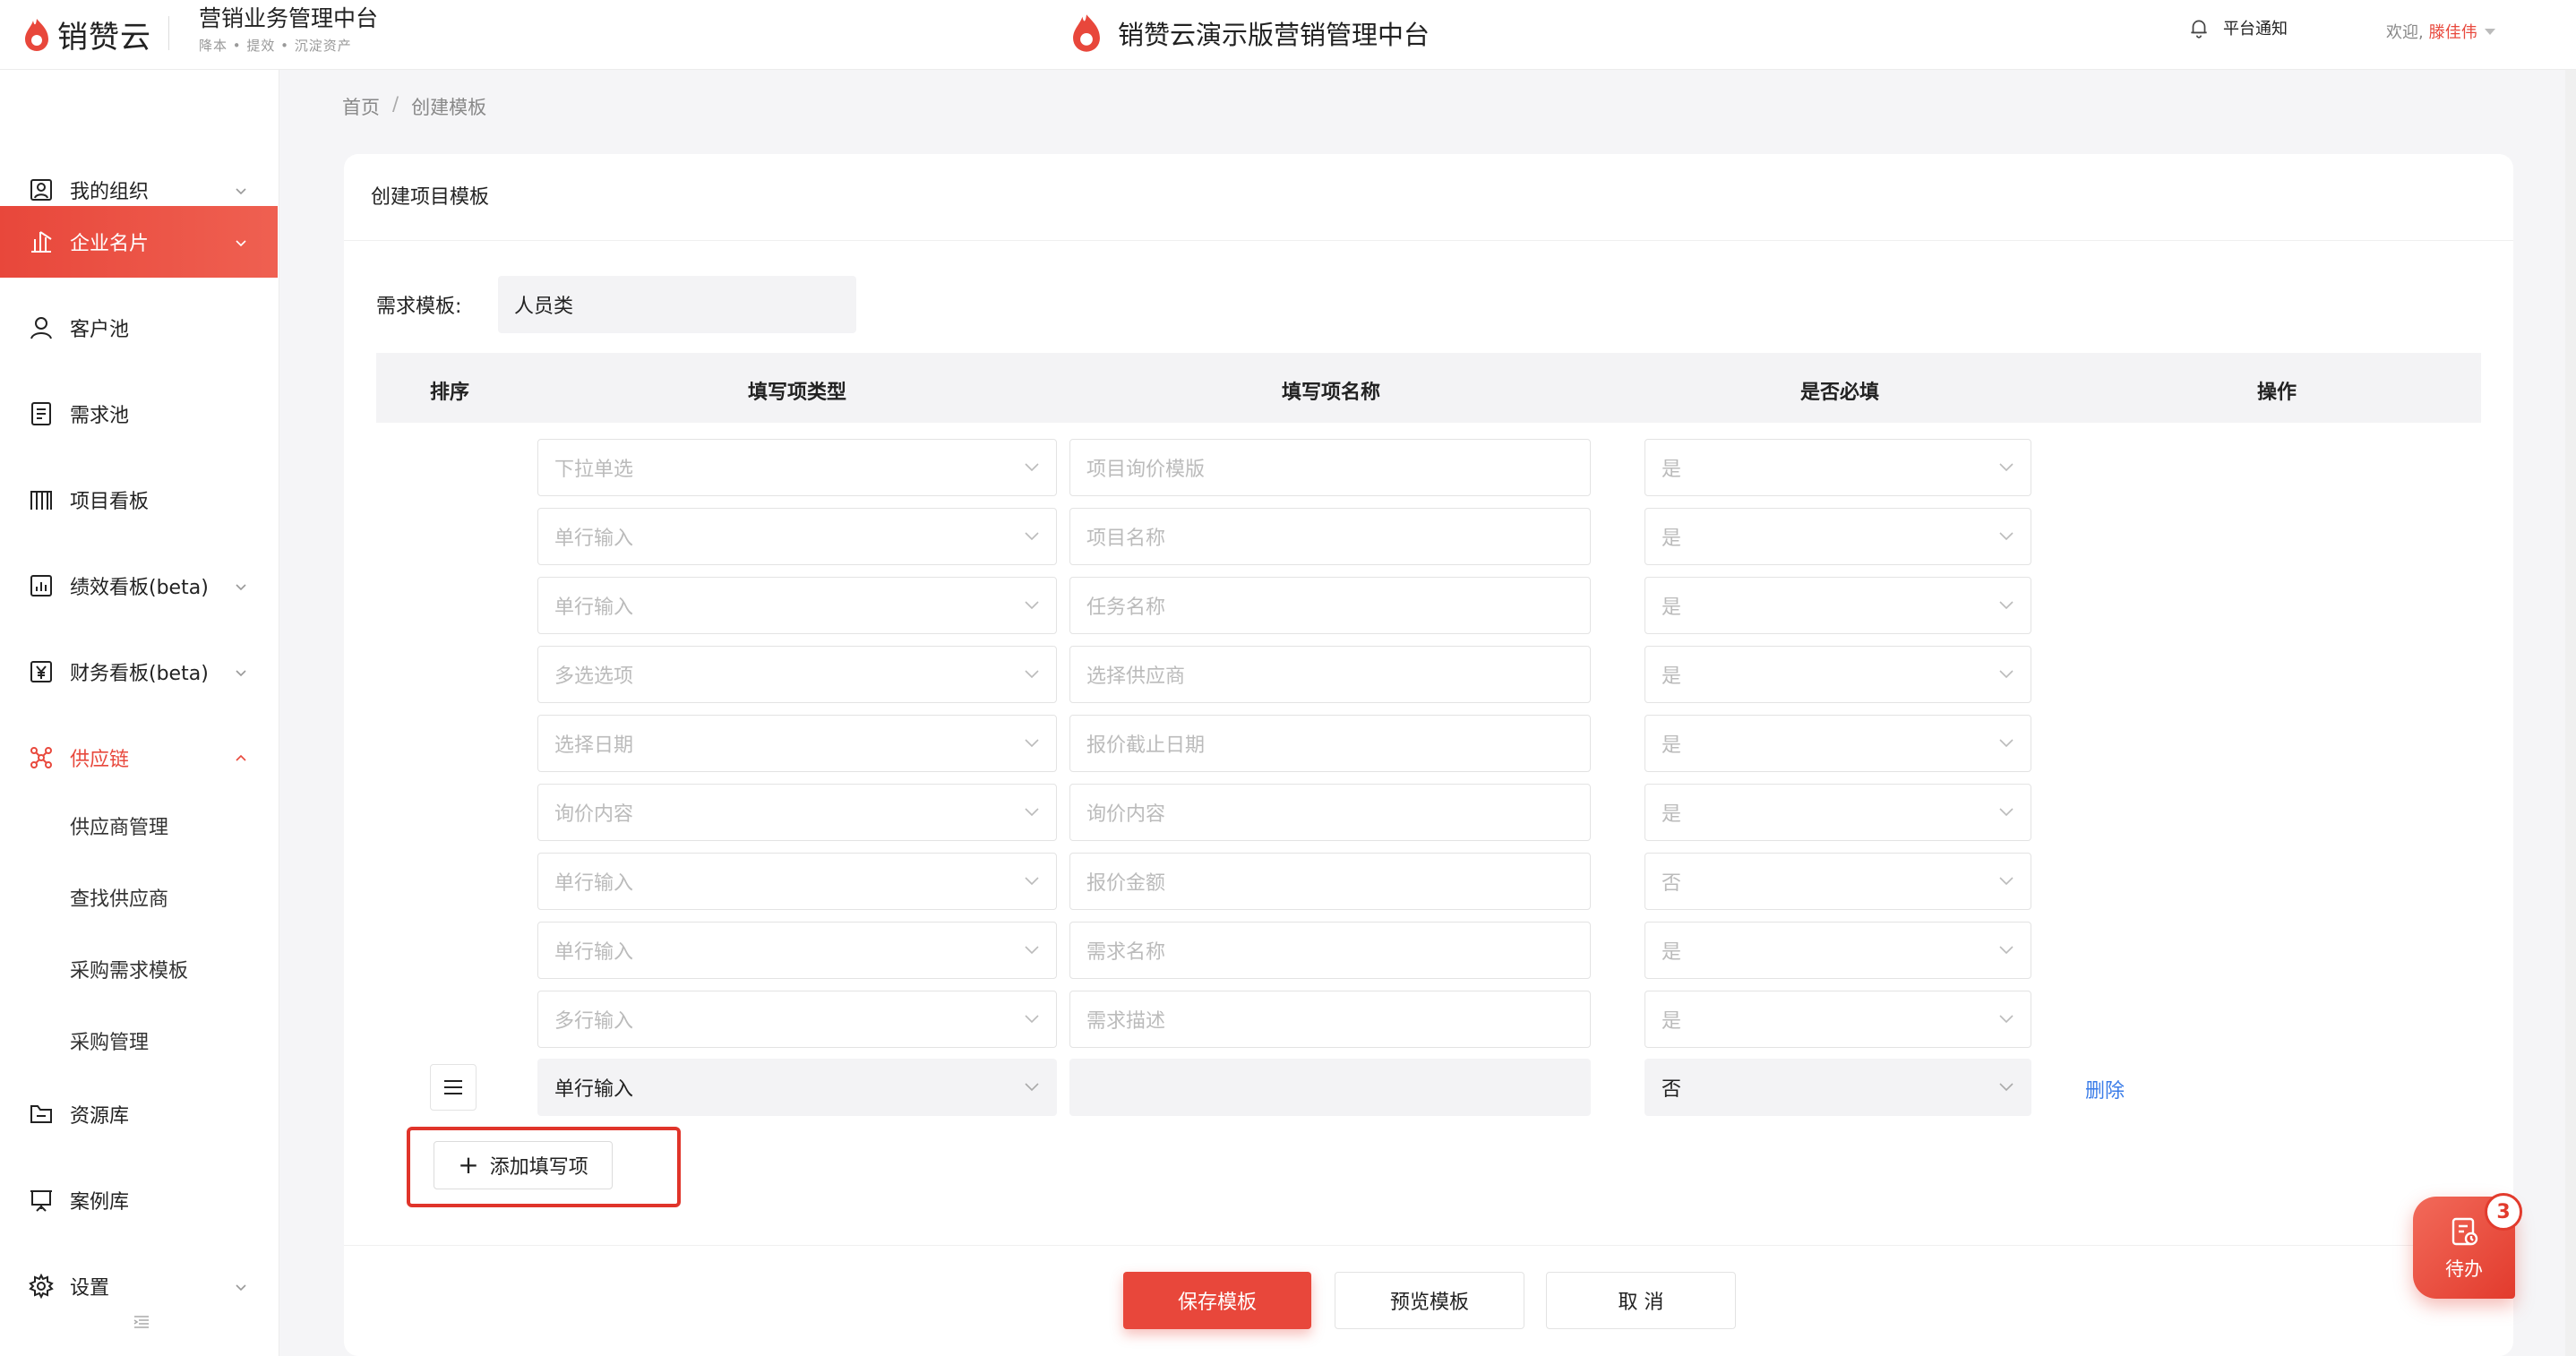  I want to click on presentation-icon, so click(41, 1200).